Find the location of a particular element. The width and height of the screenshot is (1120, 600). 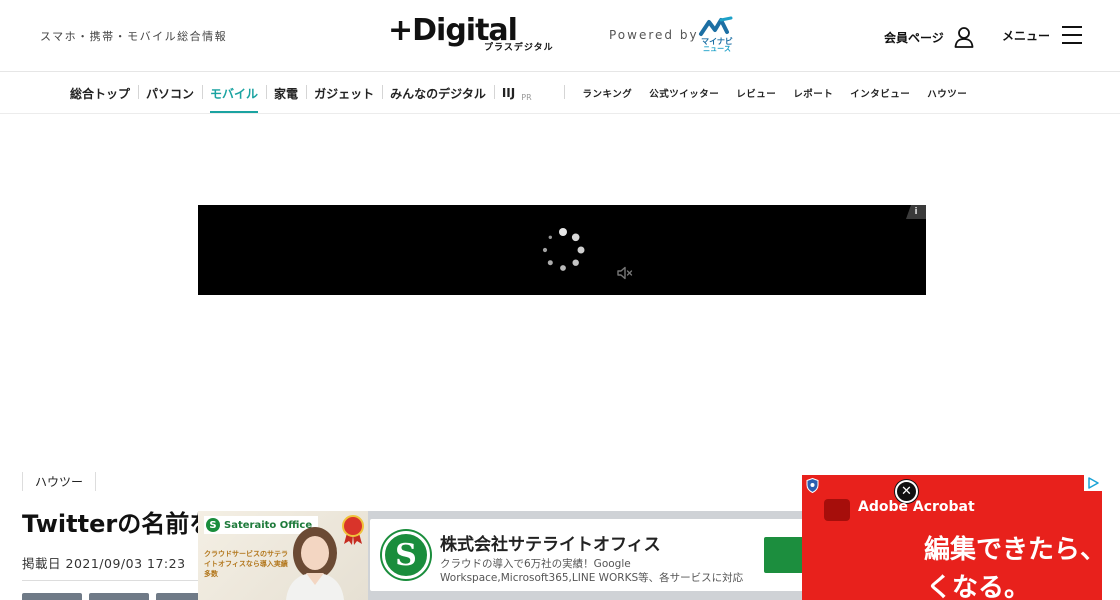

sateraito-logo: S is located at coordinates (406, 555).